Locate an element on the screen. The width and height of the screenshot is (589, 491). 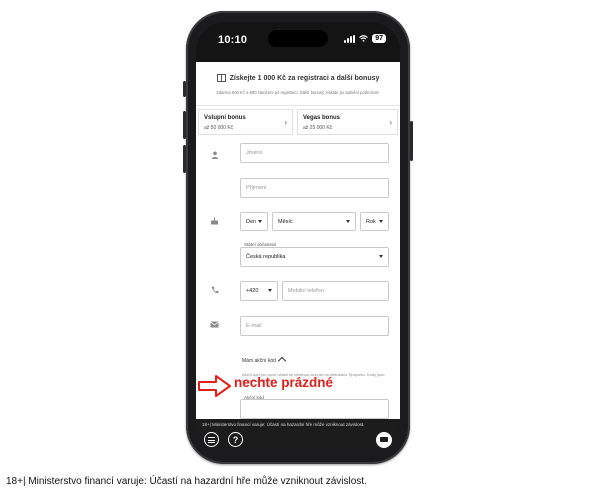
promo-code-input is located at coordinates (314, 409).